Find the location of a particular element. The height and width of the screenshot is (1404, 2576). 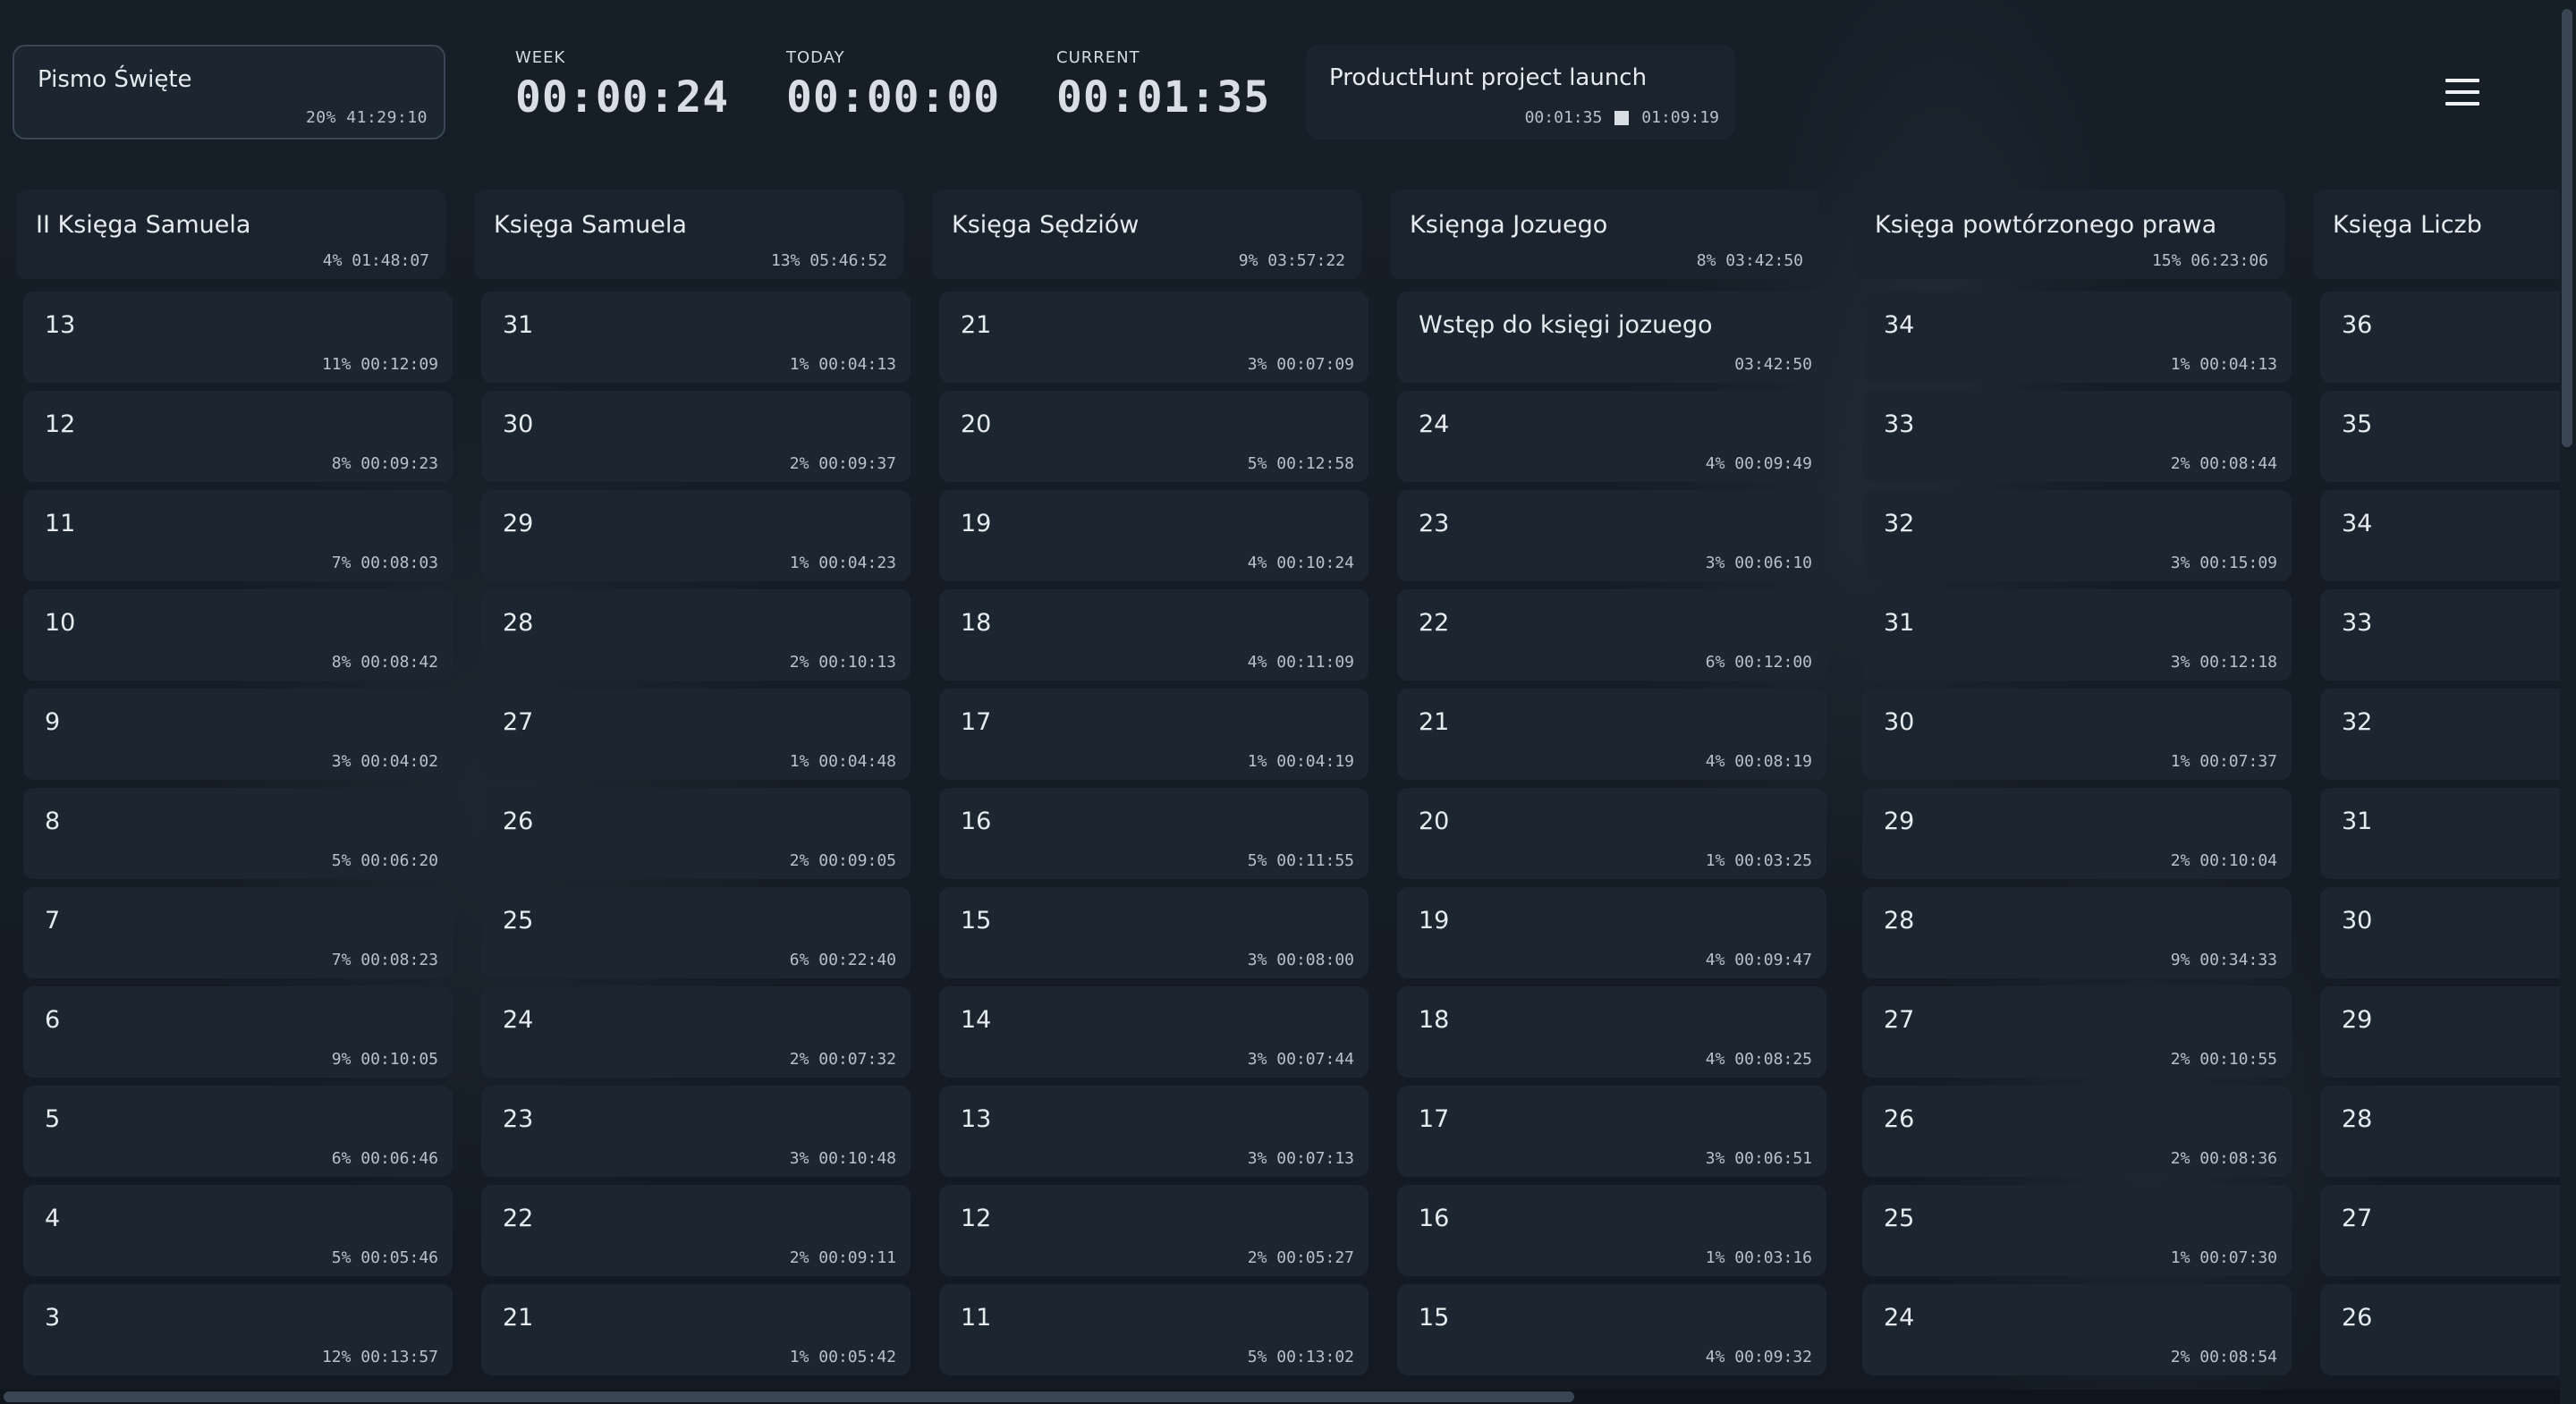

task-card: 30 1% 00:07:37 is located at coordinates (2077, 734).